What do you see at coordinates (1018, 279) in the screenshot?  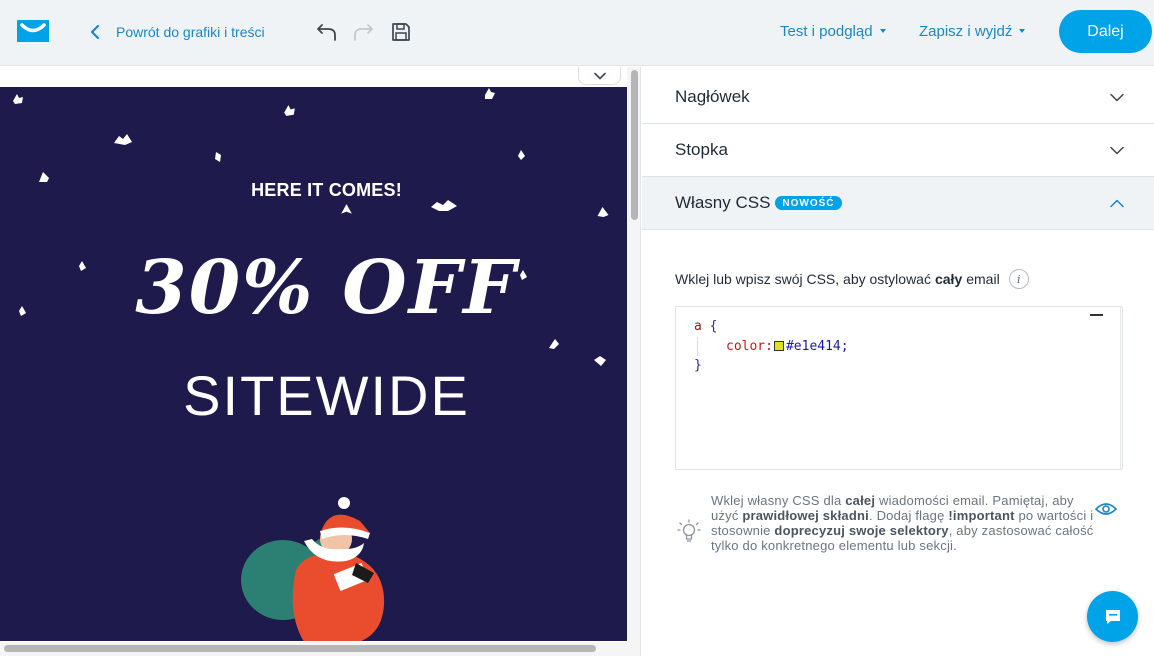 I see `info-icon: i` at bounding box center [1018, 279].